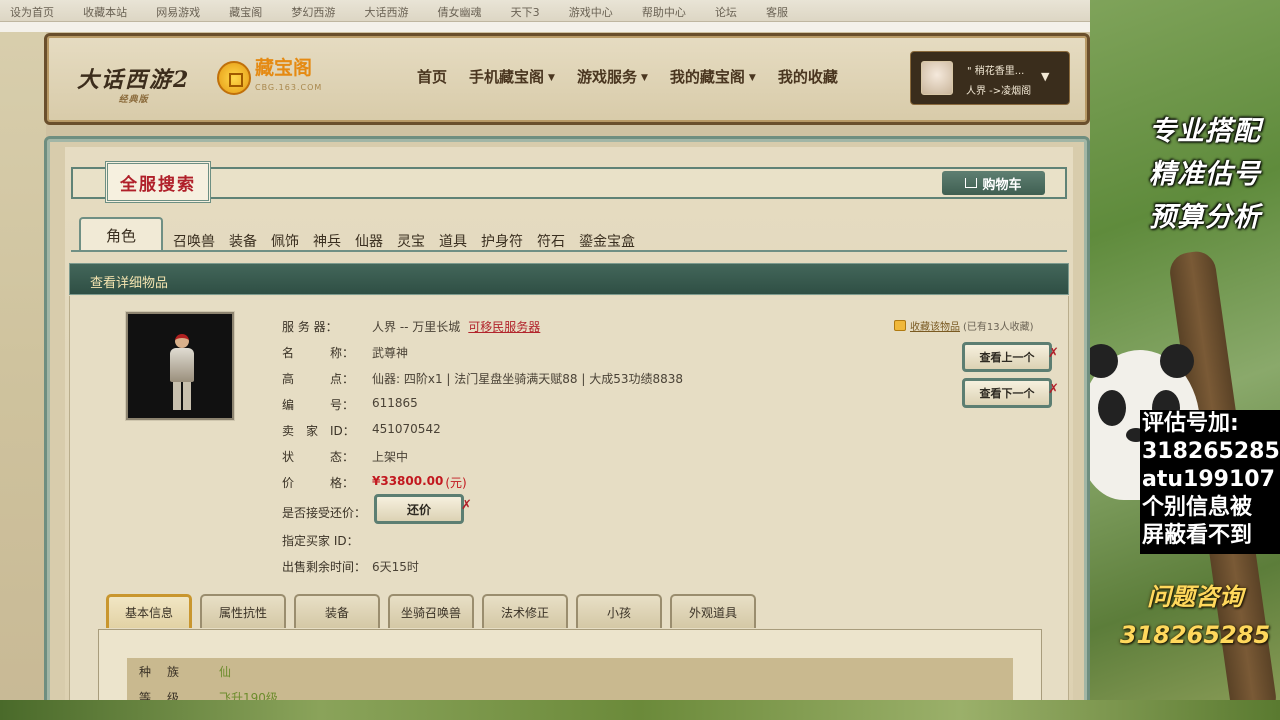 The image size is (1280, 720). I want to click on nav-mobile-cbg: 手机藏宝阁 ▼, so click(512, 76).